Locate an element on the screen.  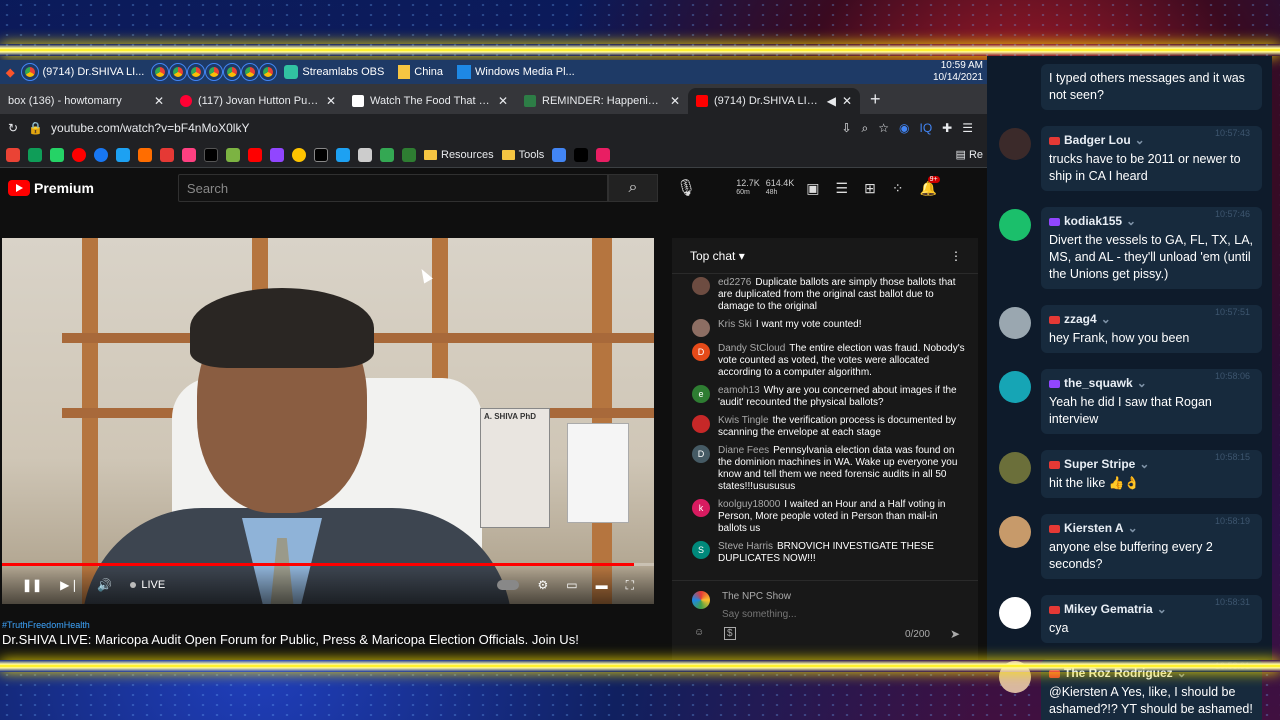
mute-icon: ◀ is located at coordinates (831, 101).